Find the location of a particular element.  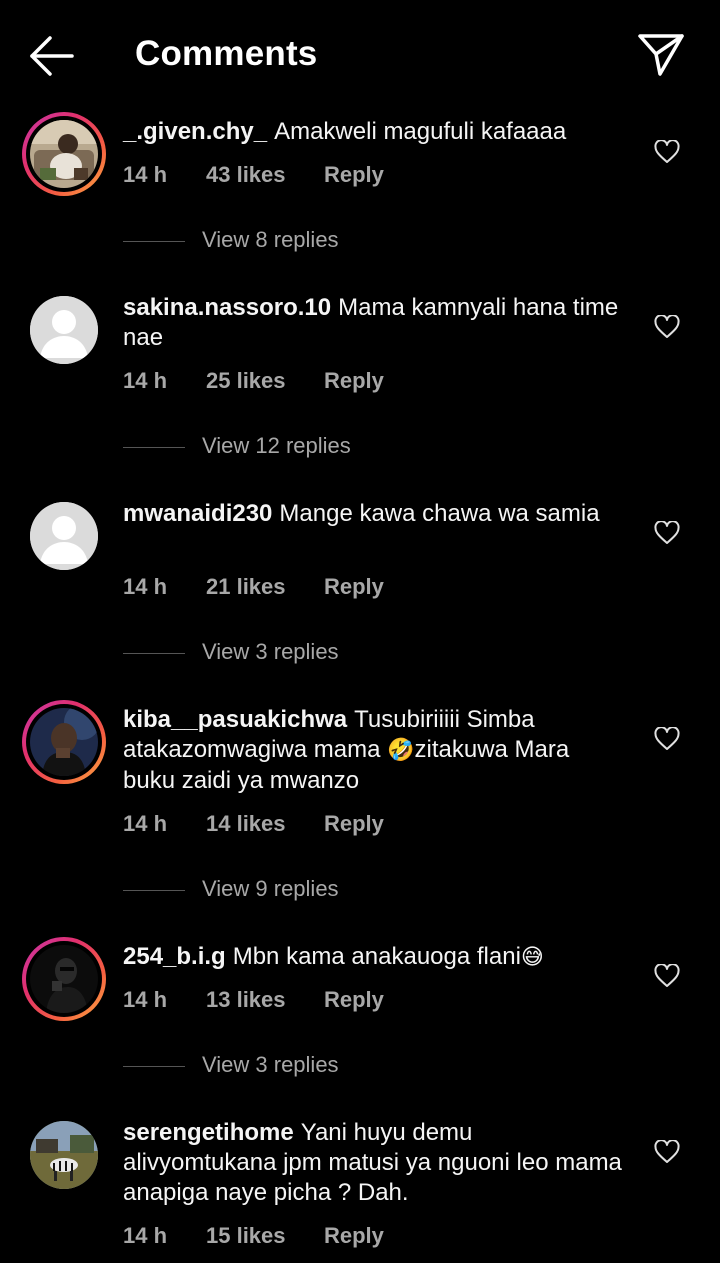

paper-plane-icon is located at coordinates (661, 55).